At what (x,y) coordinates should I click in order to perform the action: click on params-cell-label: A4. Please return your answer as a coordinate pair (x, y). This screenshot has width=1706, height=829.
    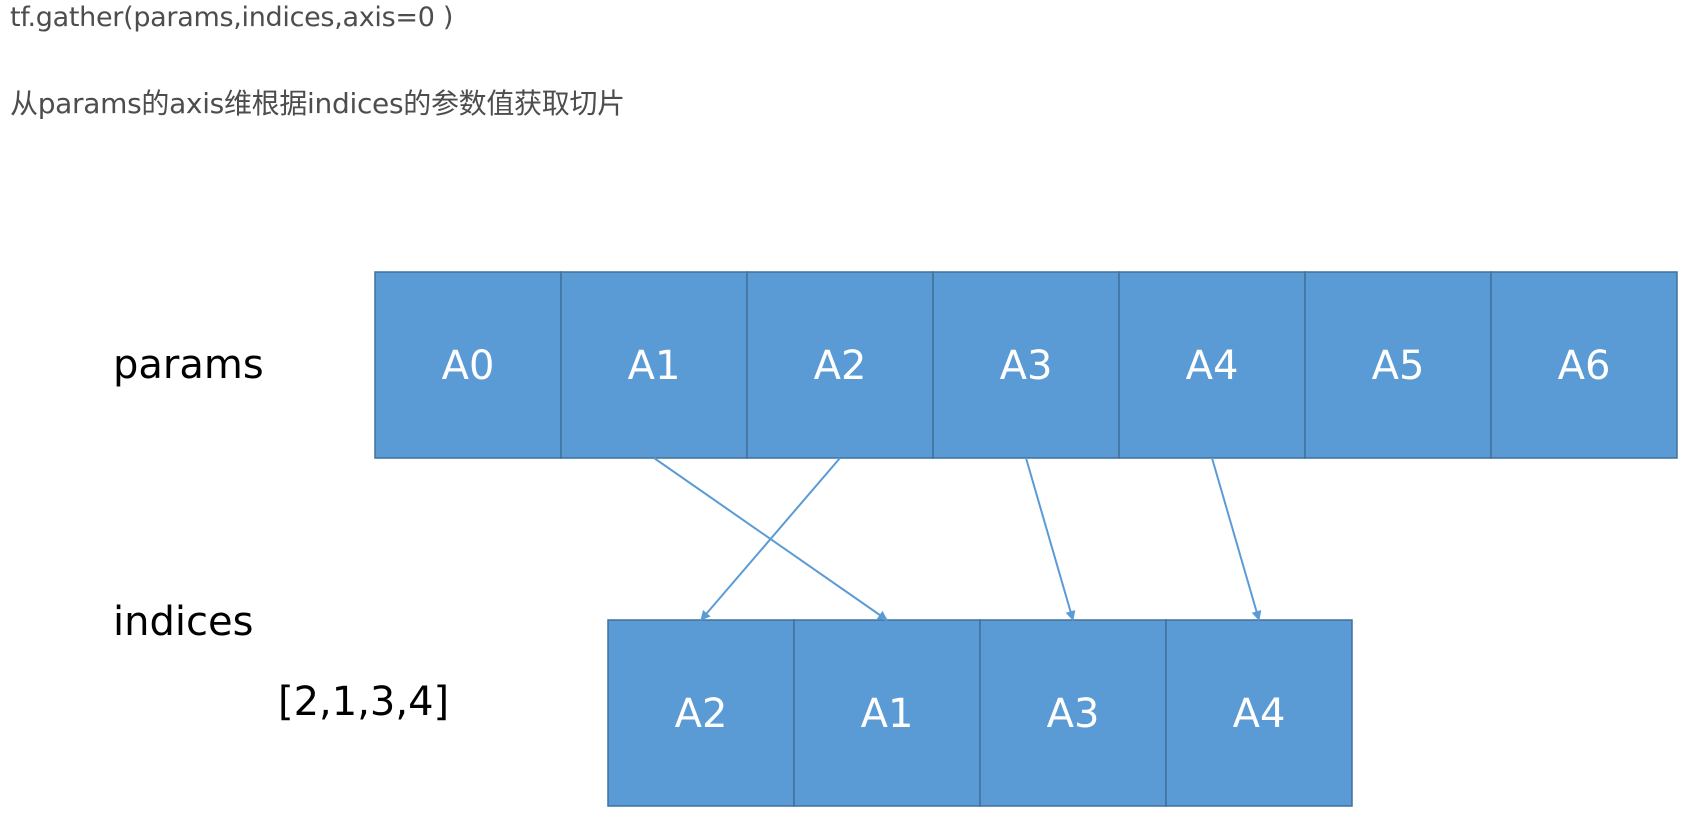
    Looking at the image, I should click on (1212, 366).